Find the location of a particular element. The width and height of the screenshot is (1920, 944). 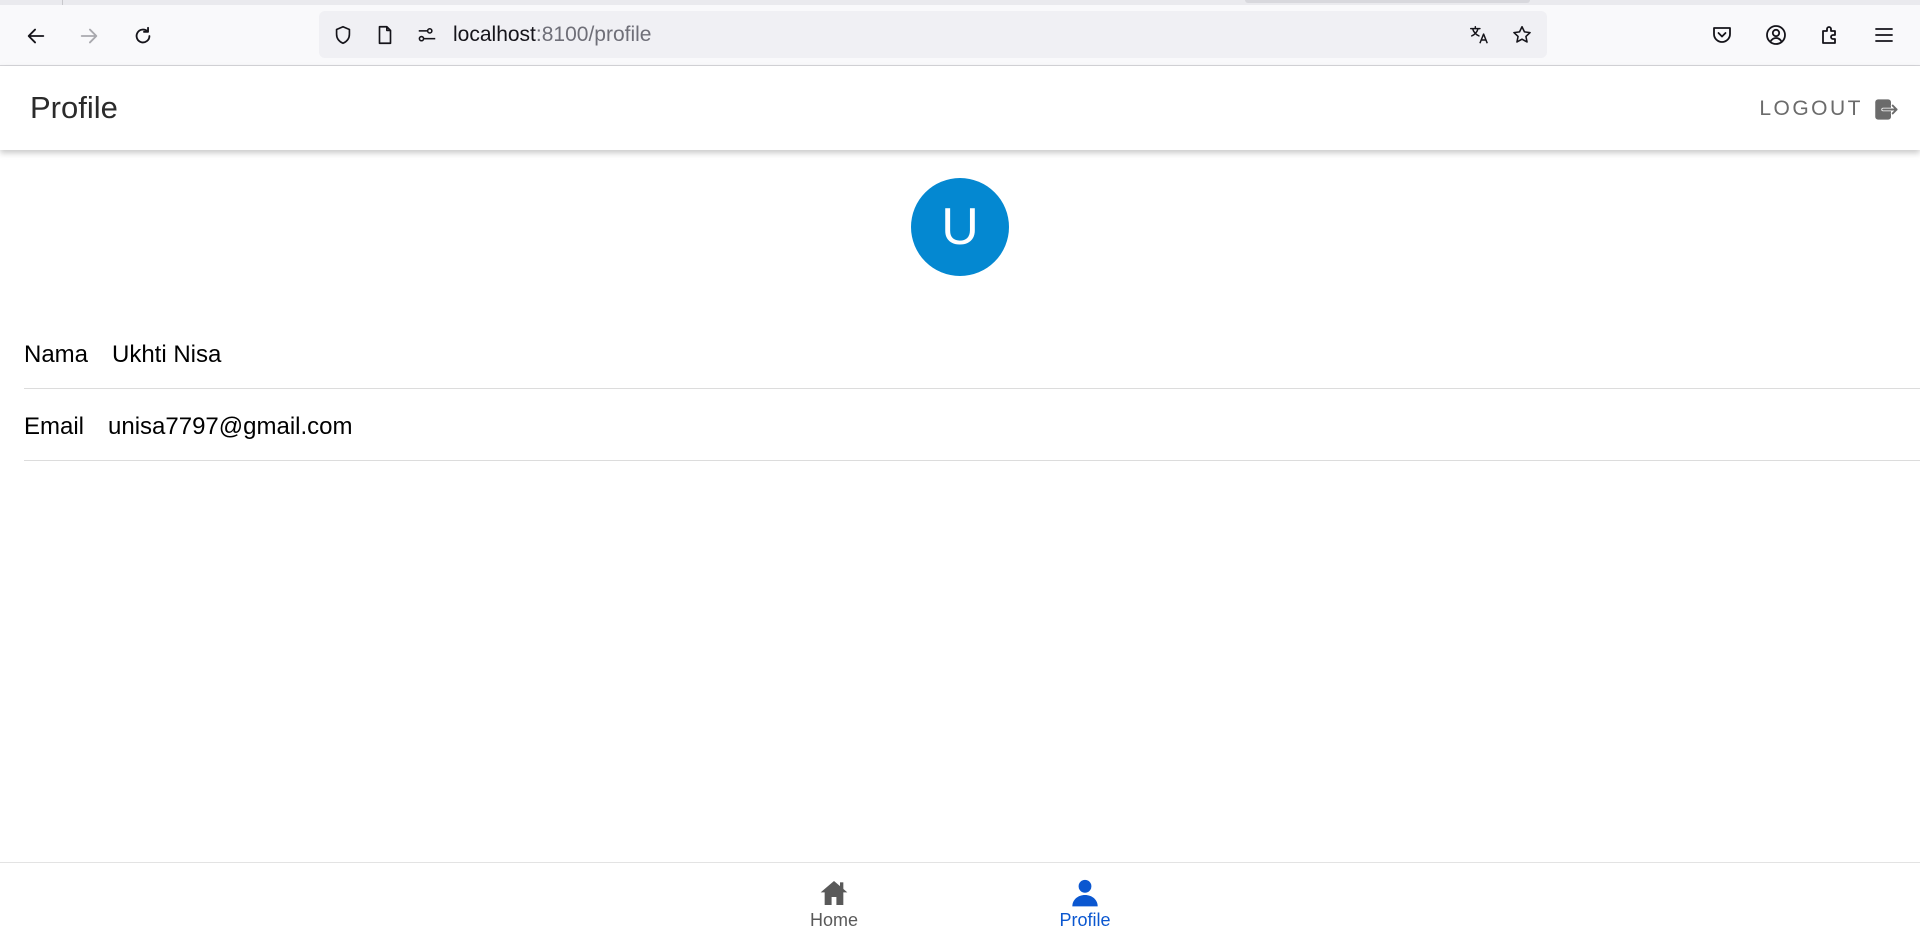

menu-icon is located at coordinates (1884, 35).